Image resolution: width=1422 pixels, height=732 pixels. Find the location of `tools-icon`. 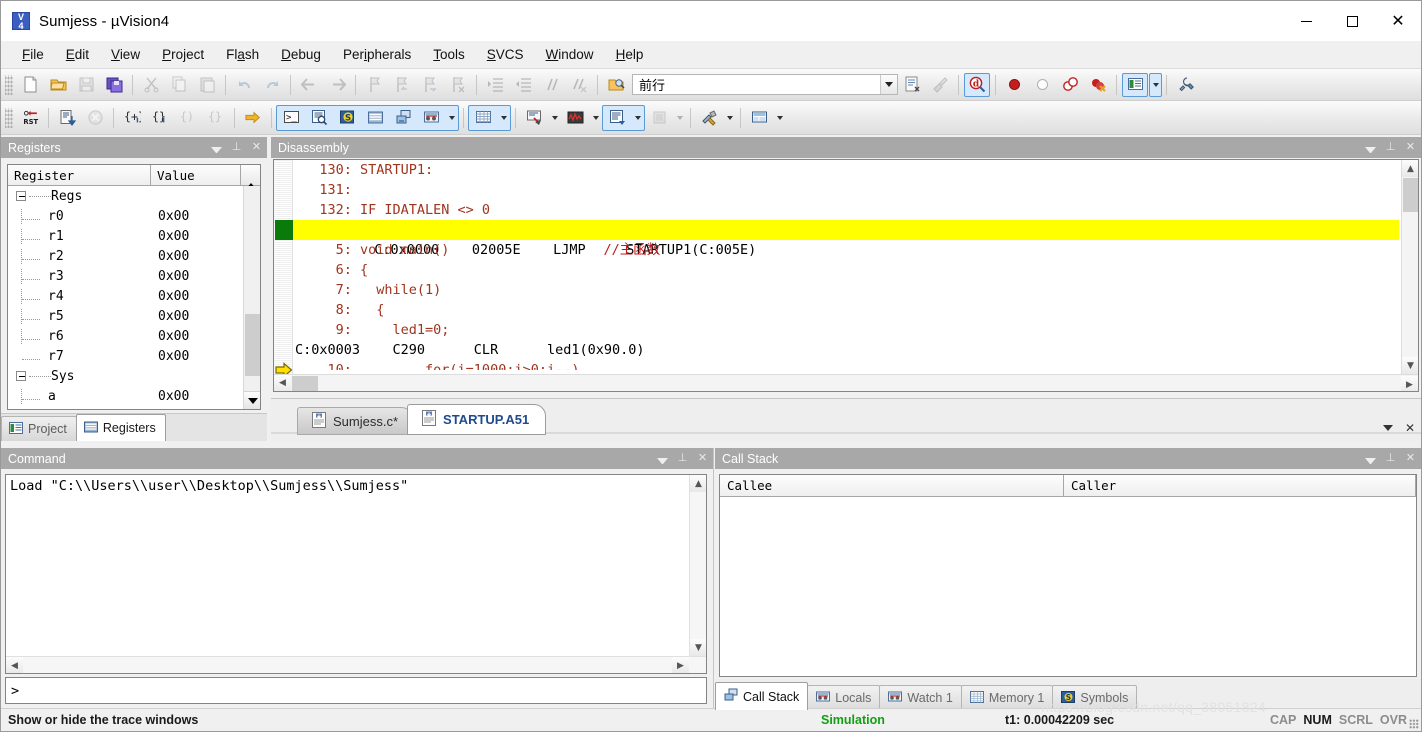

tools-icon is located at coordinates (709, 118).